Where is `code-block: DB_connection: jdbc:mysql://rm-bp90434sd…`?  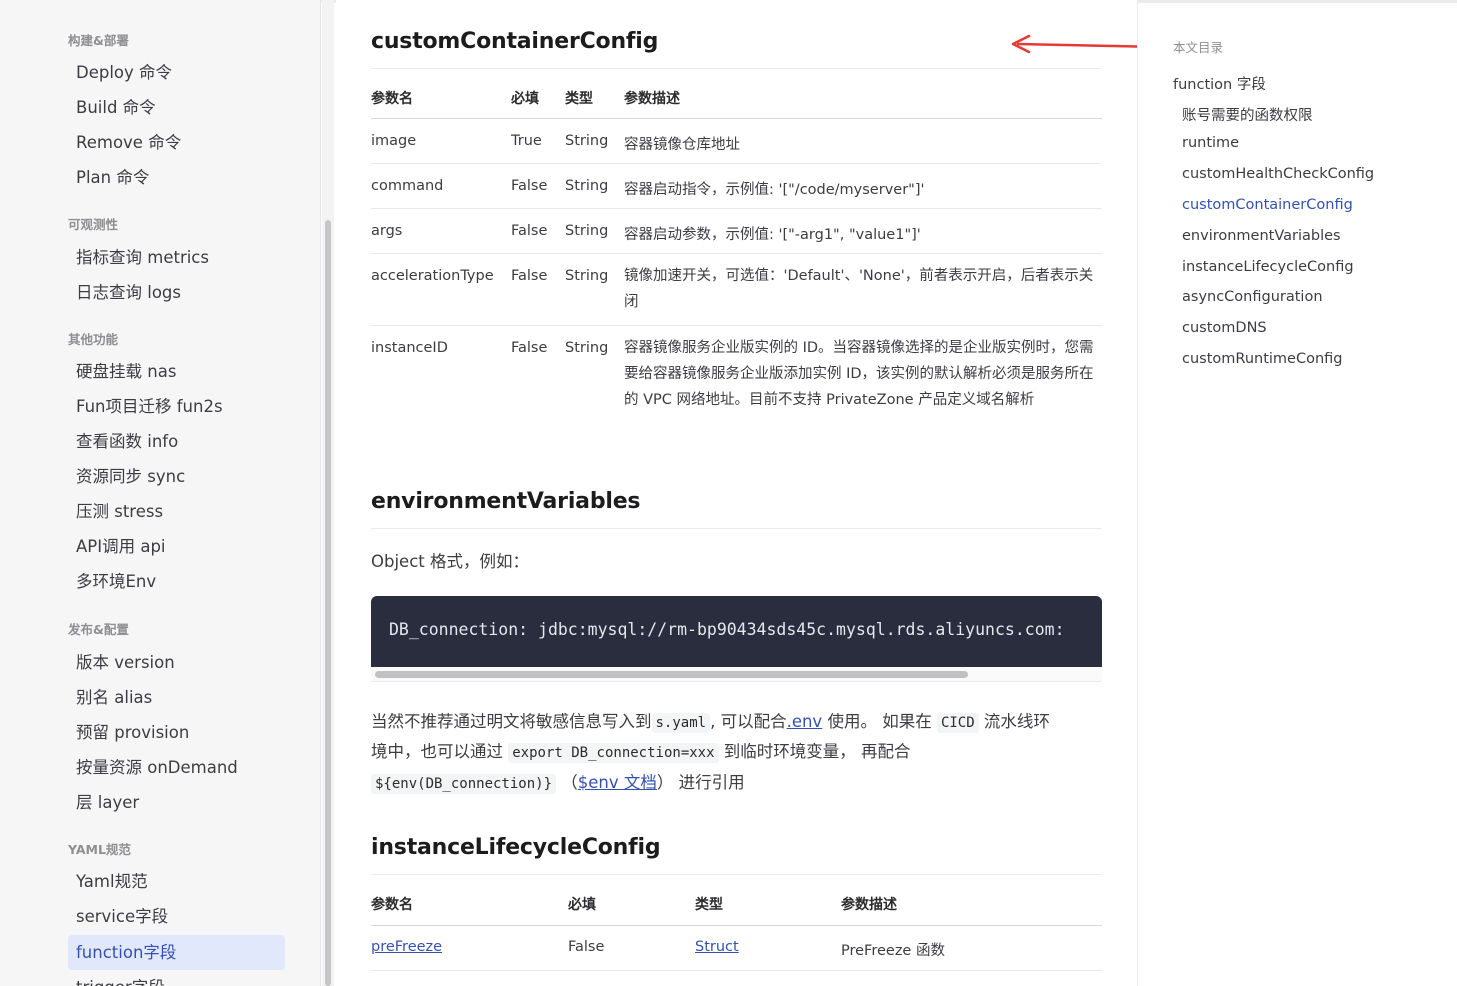
code-block: DB_connection: jdbc:mysql://rm-bp90434sd… is located at coordinates (736, 631).